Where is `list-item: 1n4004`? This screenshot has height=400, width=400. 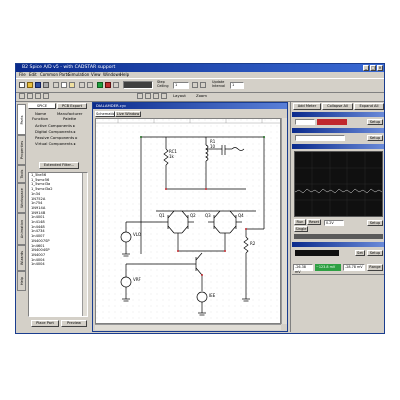 list-item: 1n4004 is located at coordinates (38, 264).